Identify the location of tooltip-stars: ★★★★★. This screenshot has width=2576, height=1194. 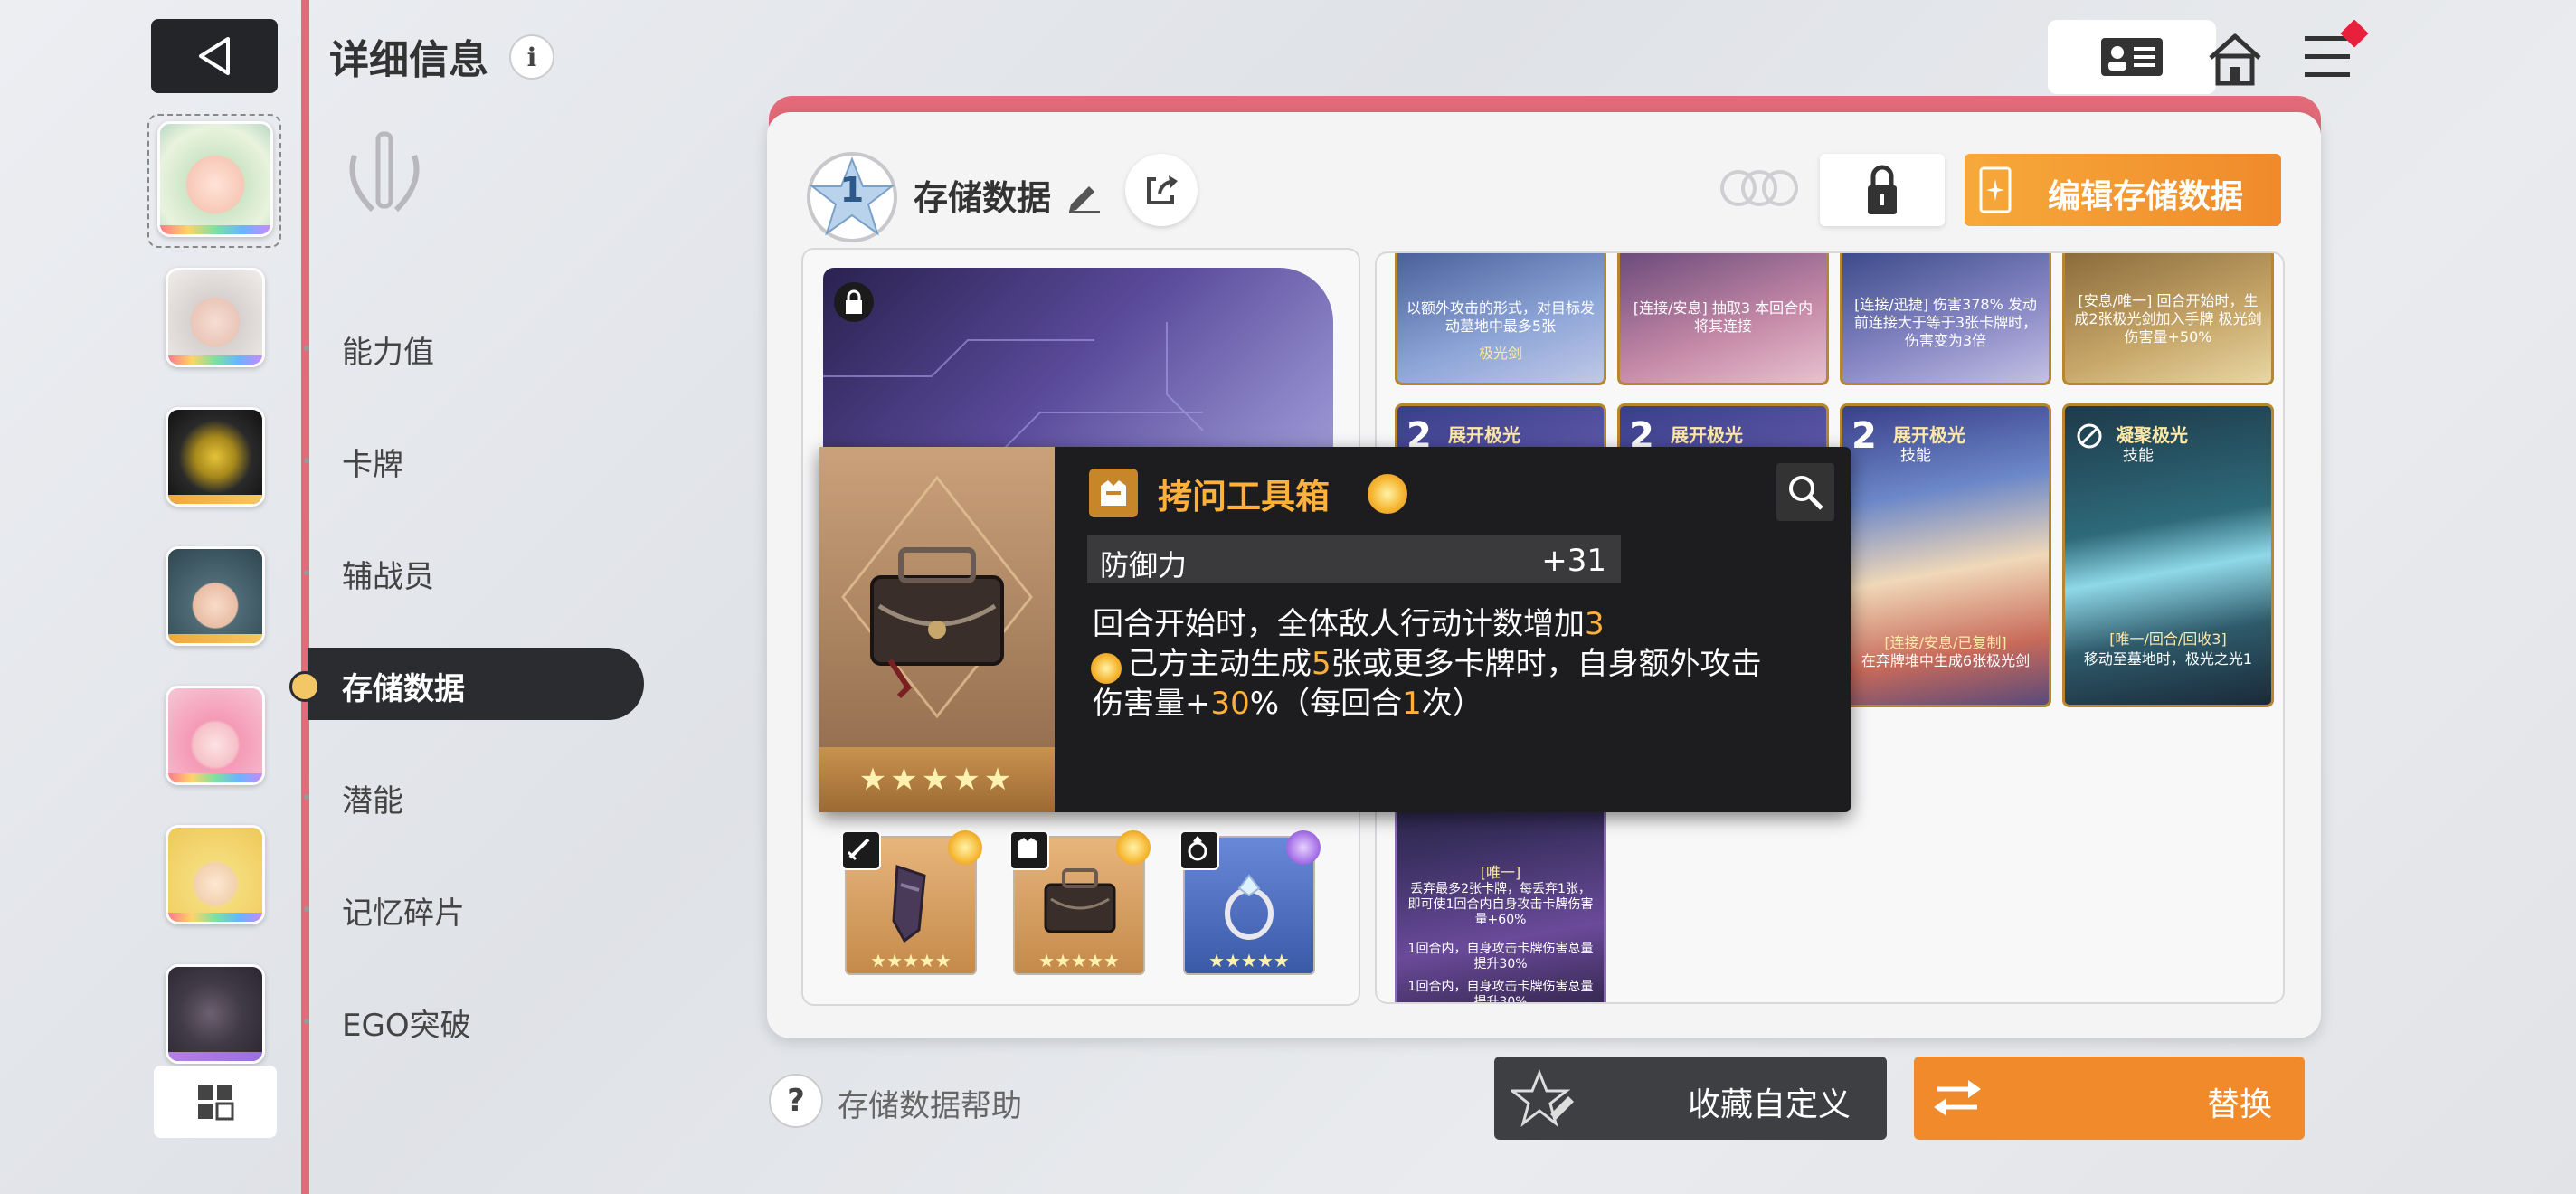
(937, 779).